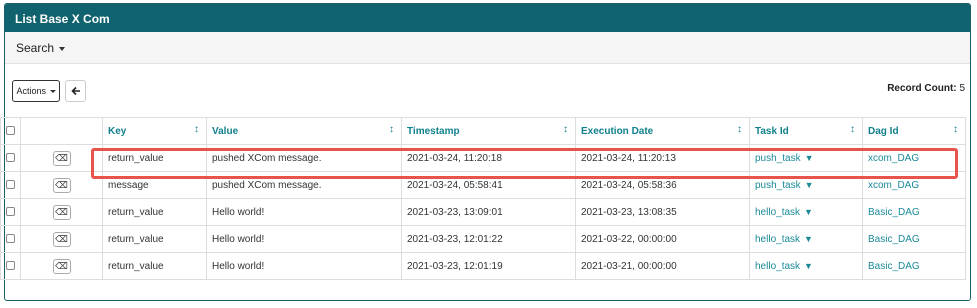 This screenshot has height=308, width=977. What do you see at coordinates (806, 131) in the screenshot?
I see `column-header-task-id: Task Id ↕` at bounding box center [806, 131].